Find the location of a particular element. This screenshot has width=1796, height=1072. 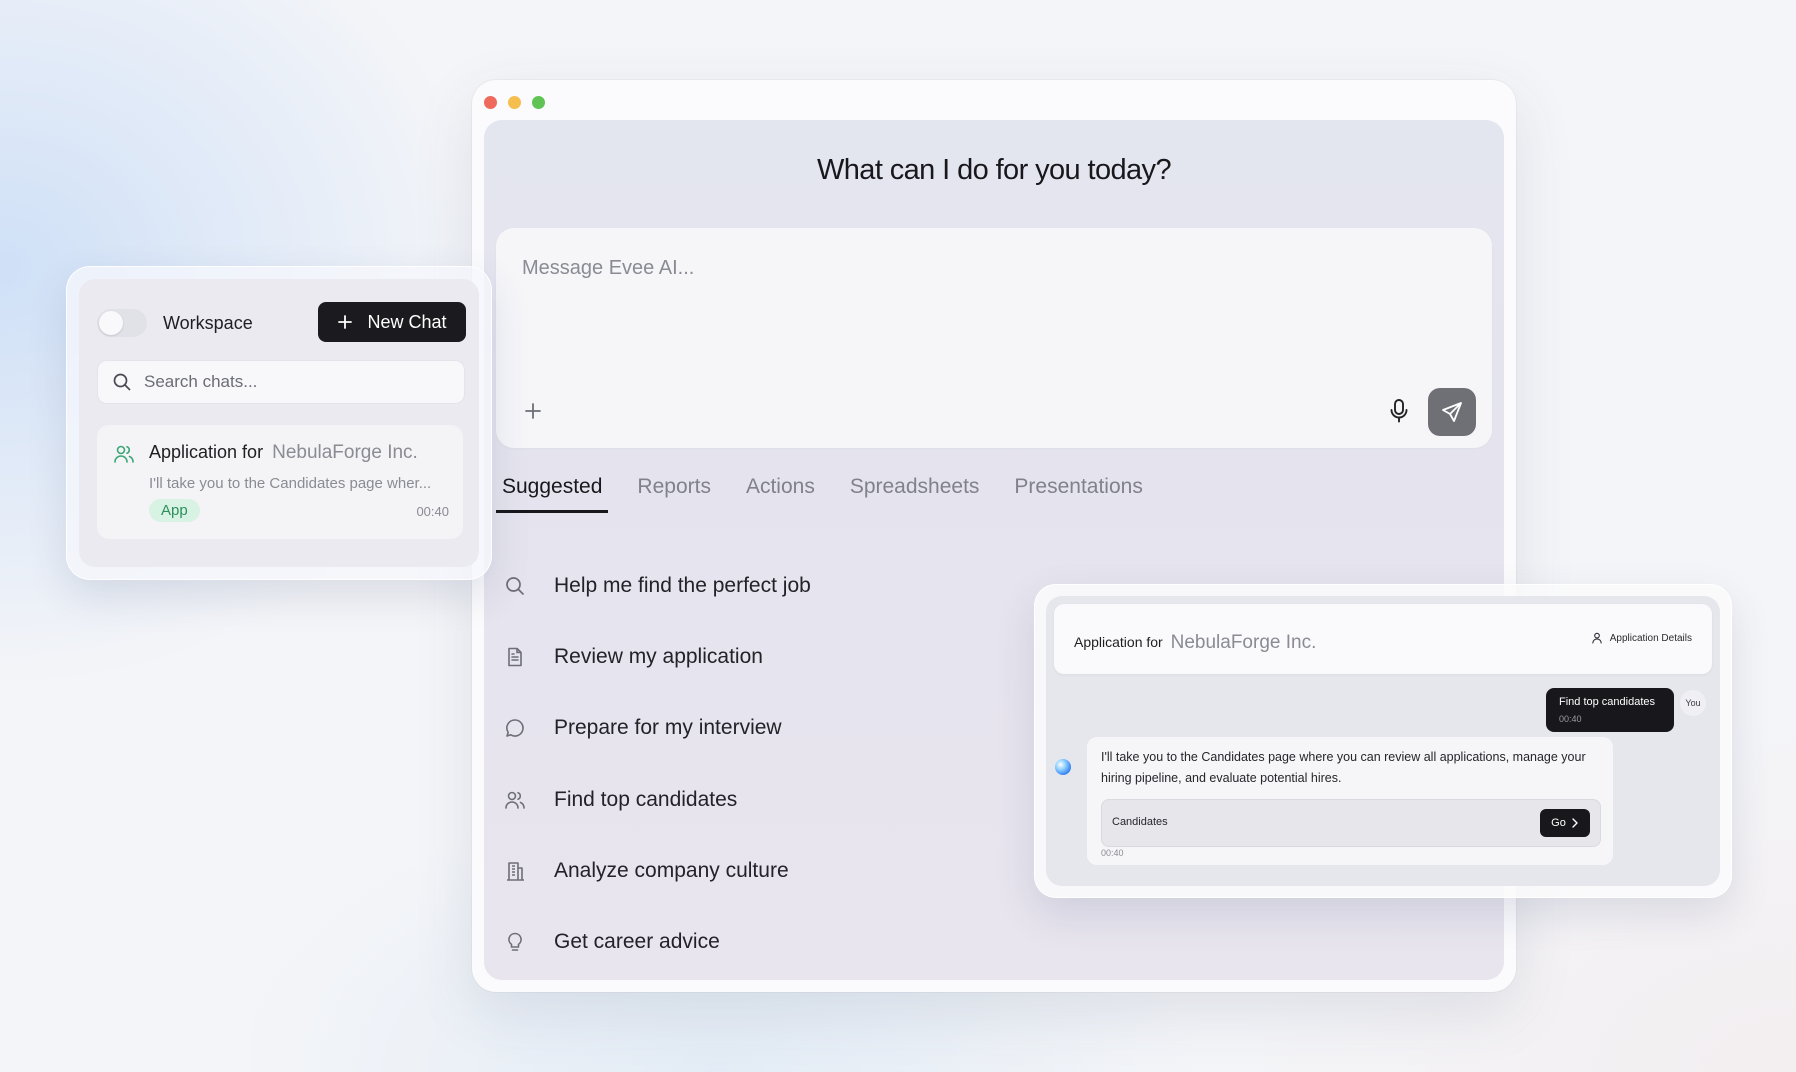

suggestion-company-culture: Analyze company culture is located at coordinates (657, 870).